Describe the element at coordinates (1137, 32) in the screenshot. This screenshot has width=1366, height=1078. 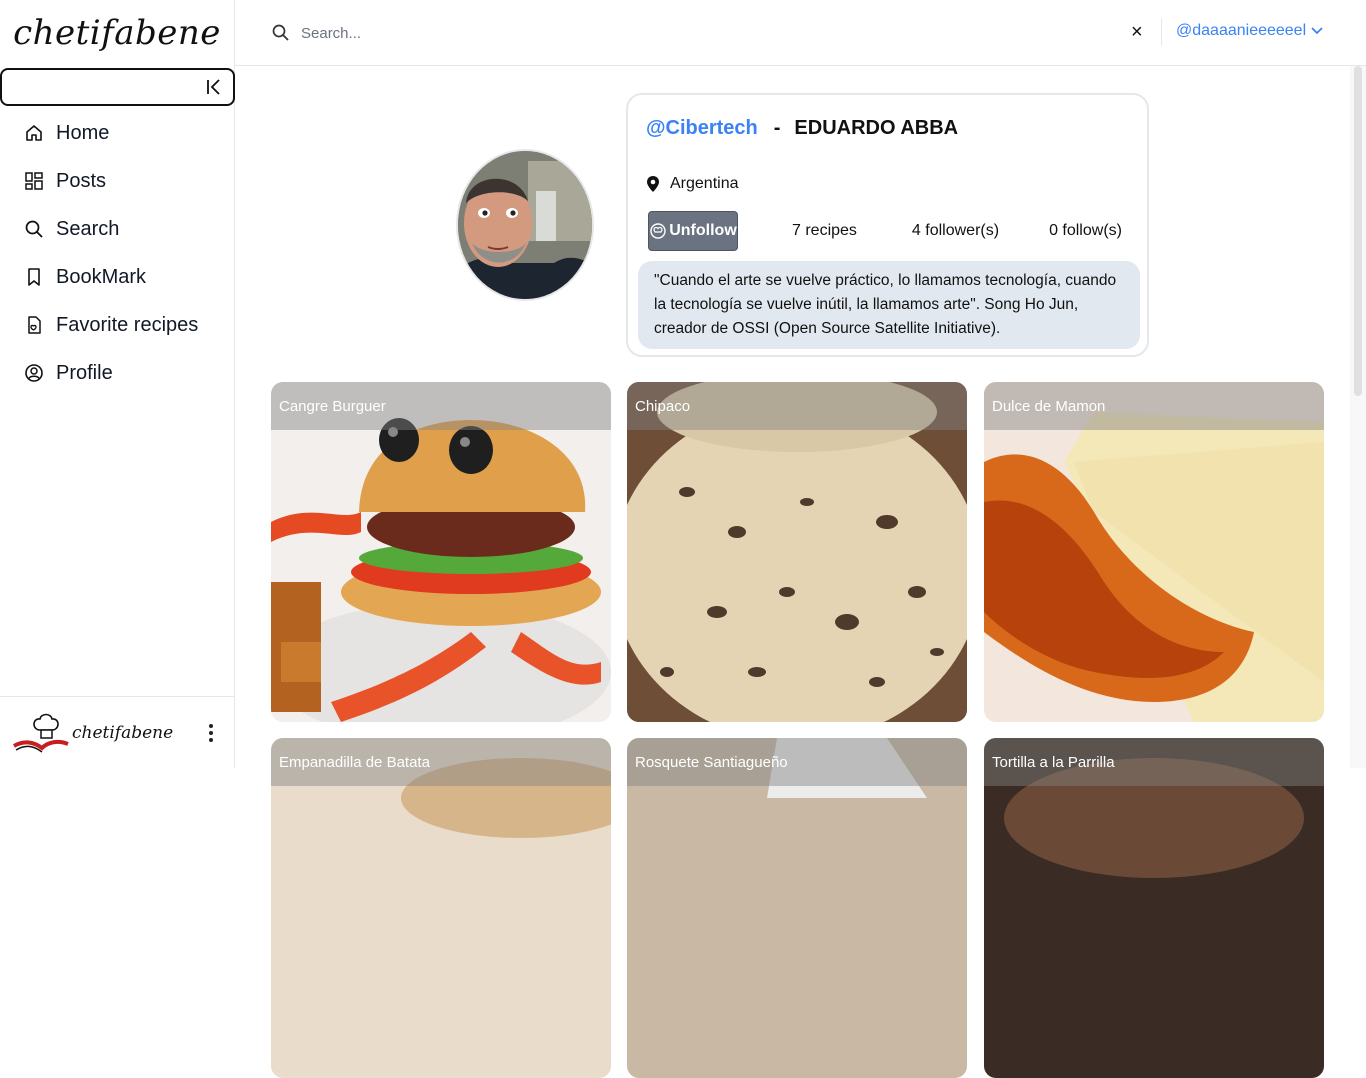
I see `clear-search-button: ×` at that location.